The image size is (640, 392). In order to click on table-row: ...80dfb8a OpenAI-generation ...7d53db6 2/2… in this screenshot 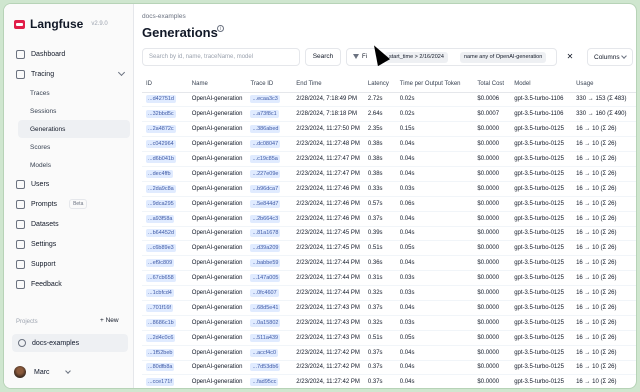, I will do `click(389, 368)`.